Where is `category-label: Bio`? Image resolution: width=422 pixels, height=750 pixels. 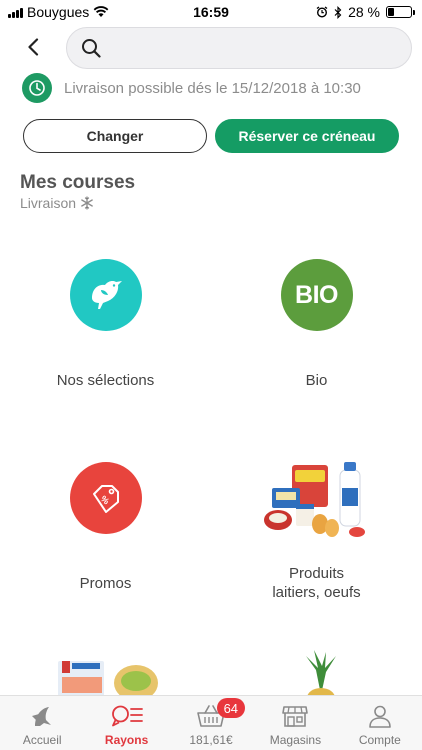 category-label: Bio is located at coordinates (316, 380).